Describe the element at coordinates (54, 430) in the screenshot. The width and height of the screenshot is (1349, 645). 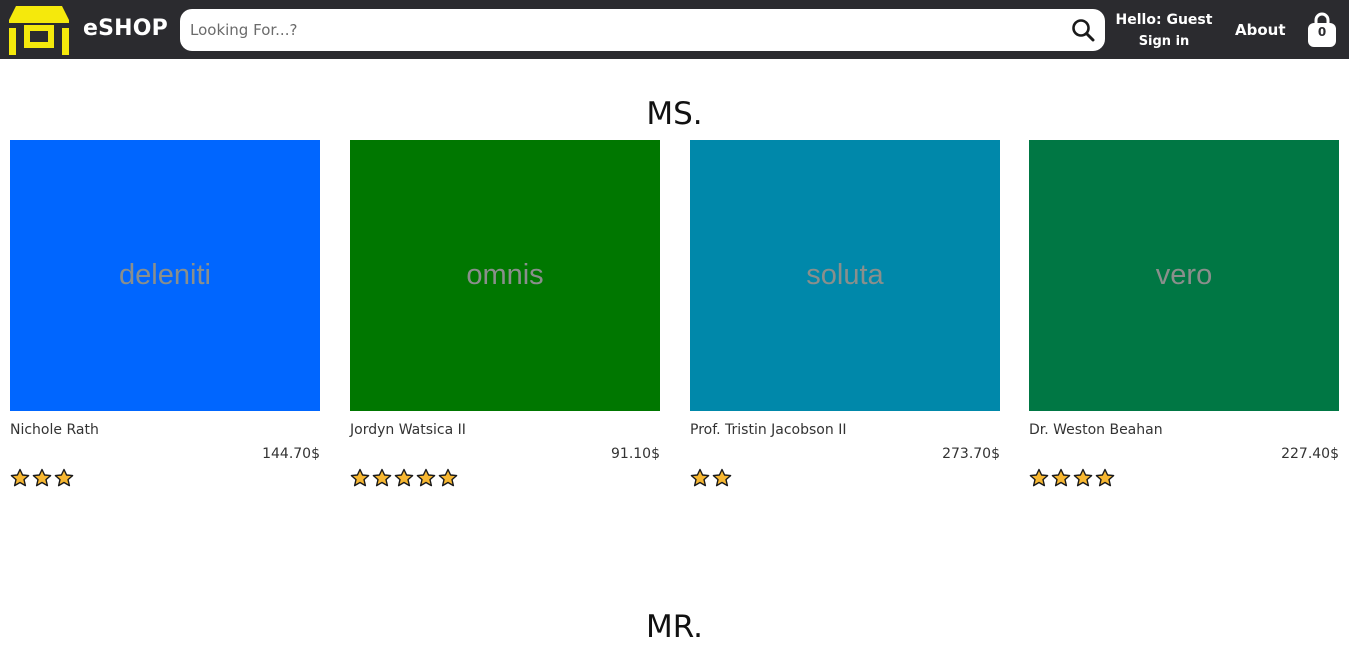
I see `product-name: Nichole Rath` at that location.